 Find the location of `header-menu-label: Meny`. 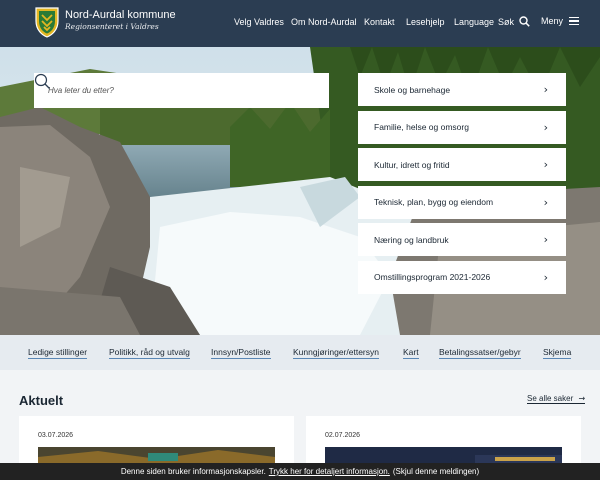

header-menu-label: Meny is located at coordinates (552, 21).